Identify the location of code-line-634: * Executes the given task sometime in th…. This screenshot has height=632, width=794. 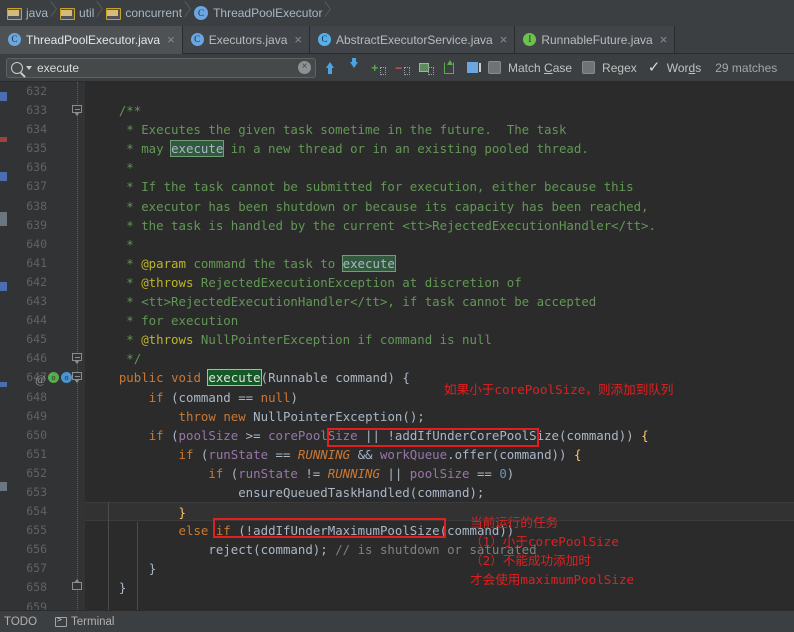
(439, 129).